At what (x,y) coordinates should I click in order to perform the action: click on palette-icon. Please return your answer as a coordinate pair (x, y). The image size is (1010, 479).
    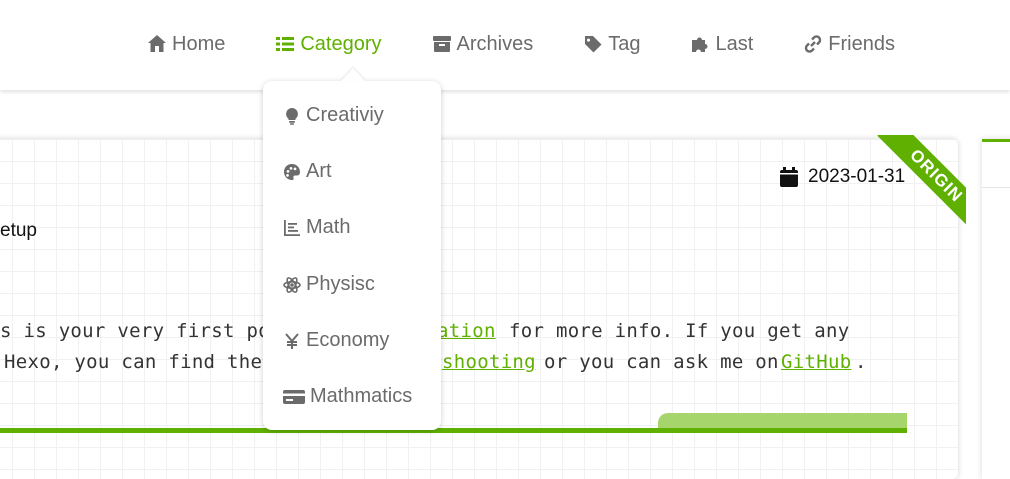
    Looking at the image, I should click on (292, 171).